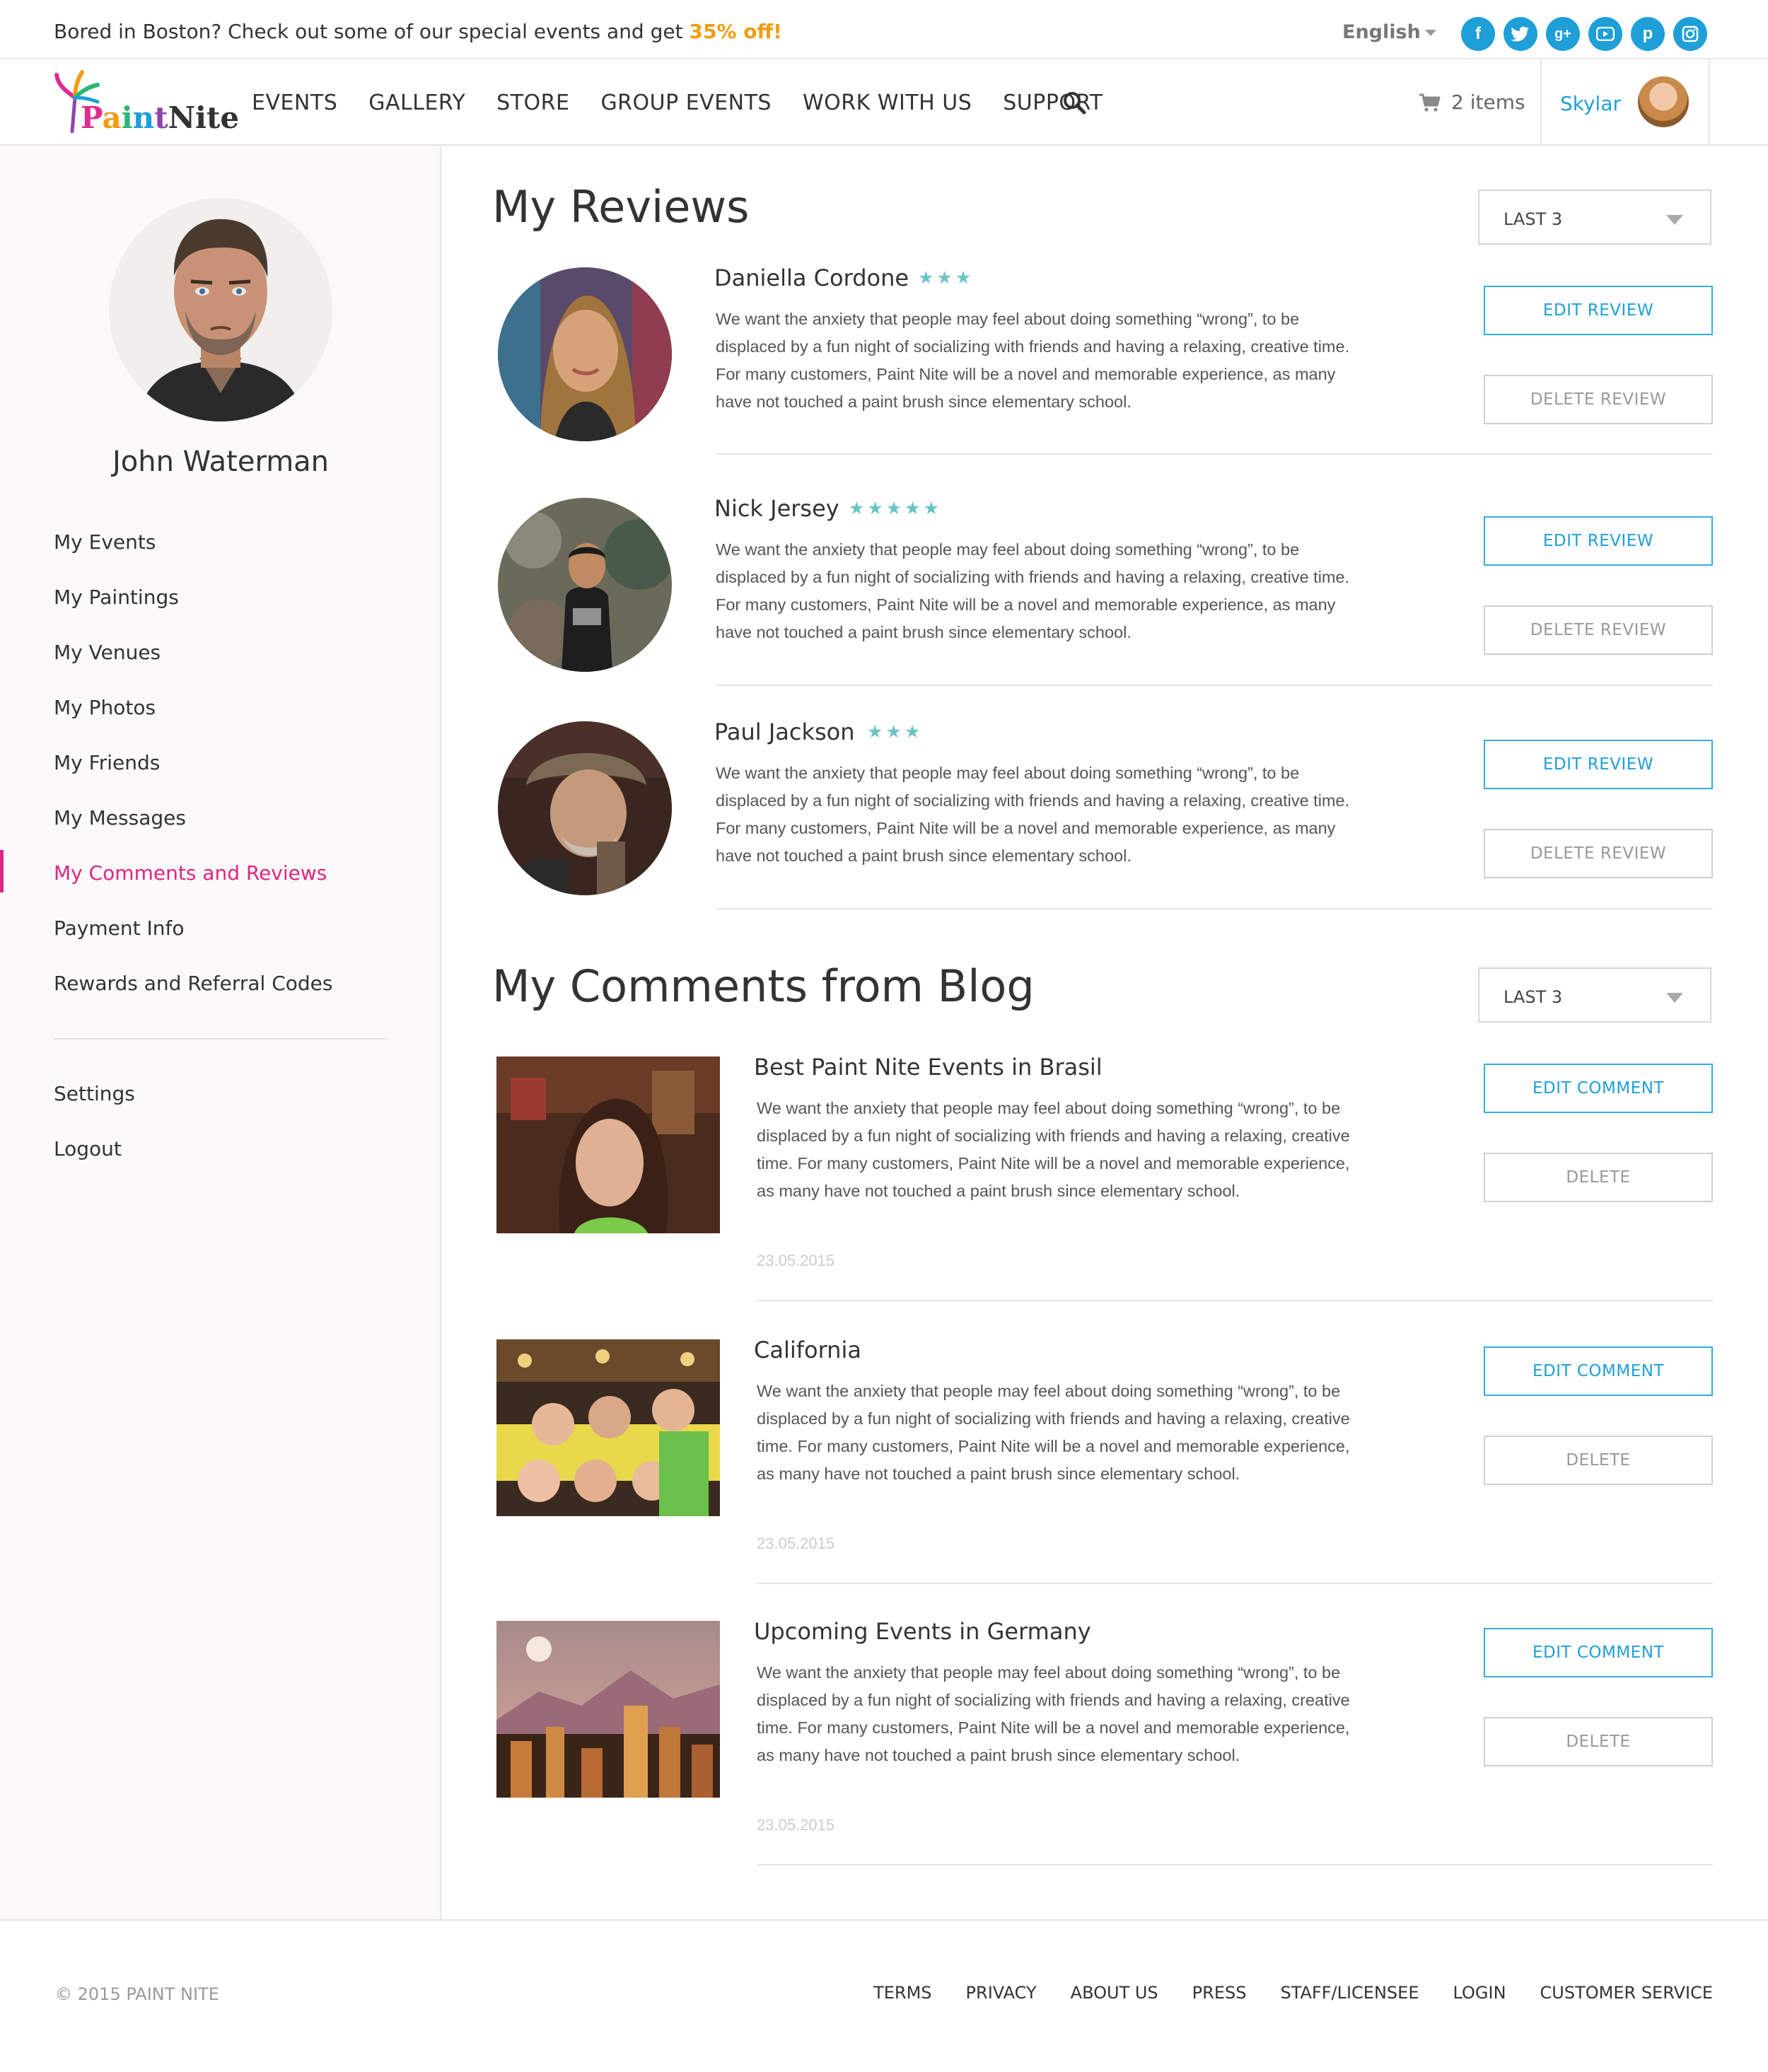 The image size is (1768, 2072). I want to click on sidebar-item-payment-info: Payment Info, so click(119, 928).